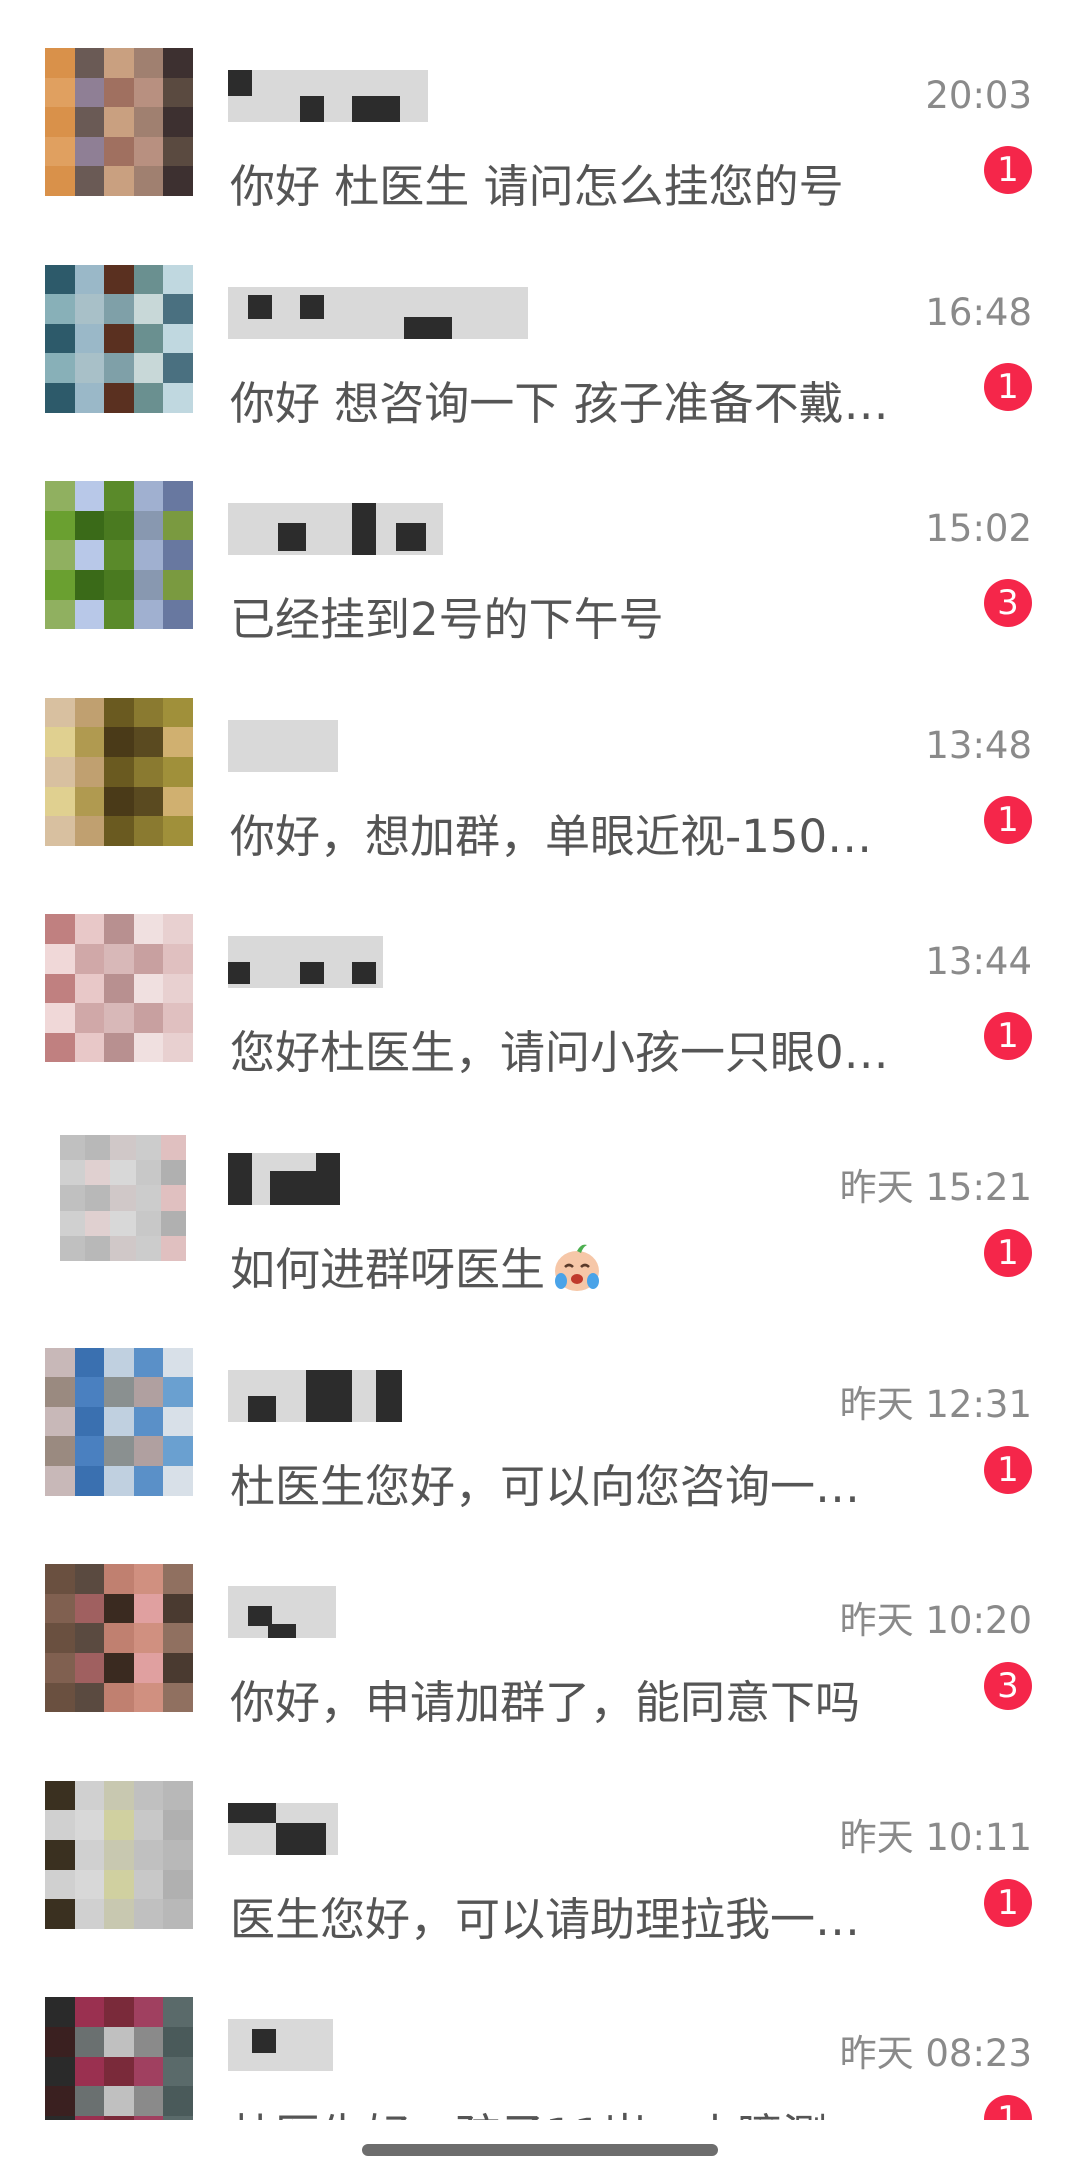 The height and width of the screenshot is (2172, 1080). Describe the element at coordinates (935, 2054) in the screenshot. I see `message-time: 昨天 08:23` at that location.